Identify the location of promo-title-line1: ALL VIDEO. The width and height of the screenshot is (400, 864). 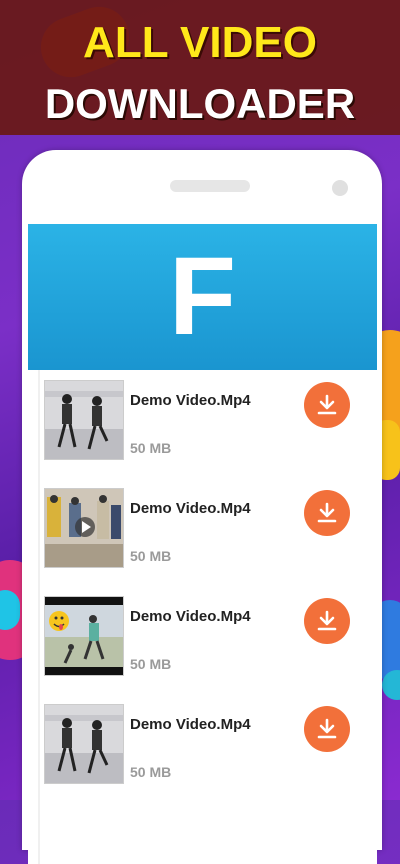
(200, 42).